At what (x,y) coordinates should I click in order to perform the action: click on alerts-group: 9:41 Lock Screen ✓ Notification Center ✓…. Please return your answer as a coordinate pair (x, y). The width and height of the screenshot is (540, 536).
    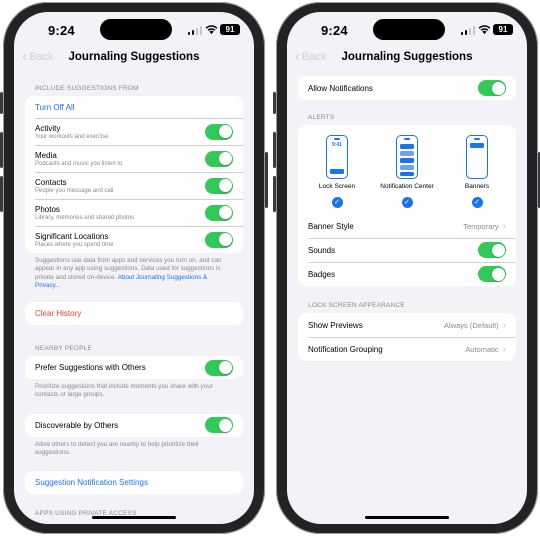
    Looking at the image, I should click on (407, 205).